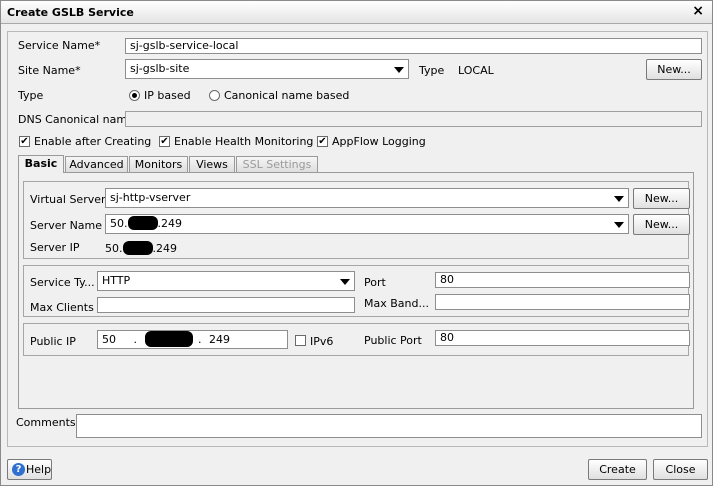 This screenshot has height=486, width=713. I want to click on site-name-dropdown: sj-gslb-site, so click(267, 69).